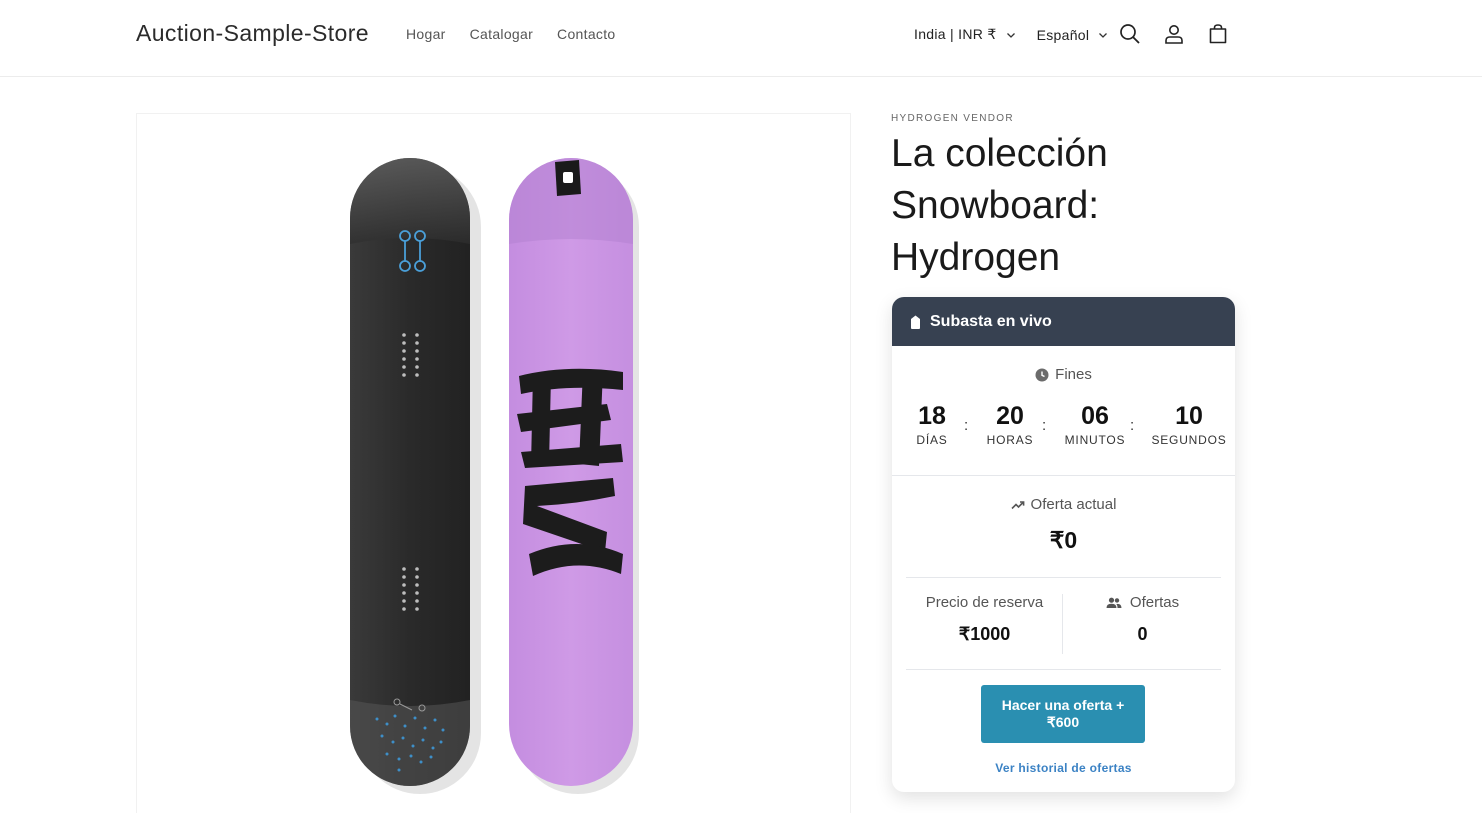  Describe the element at coordinates (984, 634) in the screenshot. I see `reserve-price-value: ₹1000` at that location.